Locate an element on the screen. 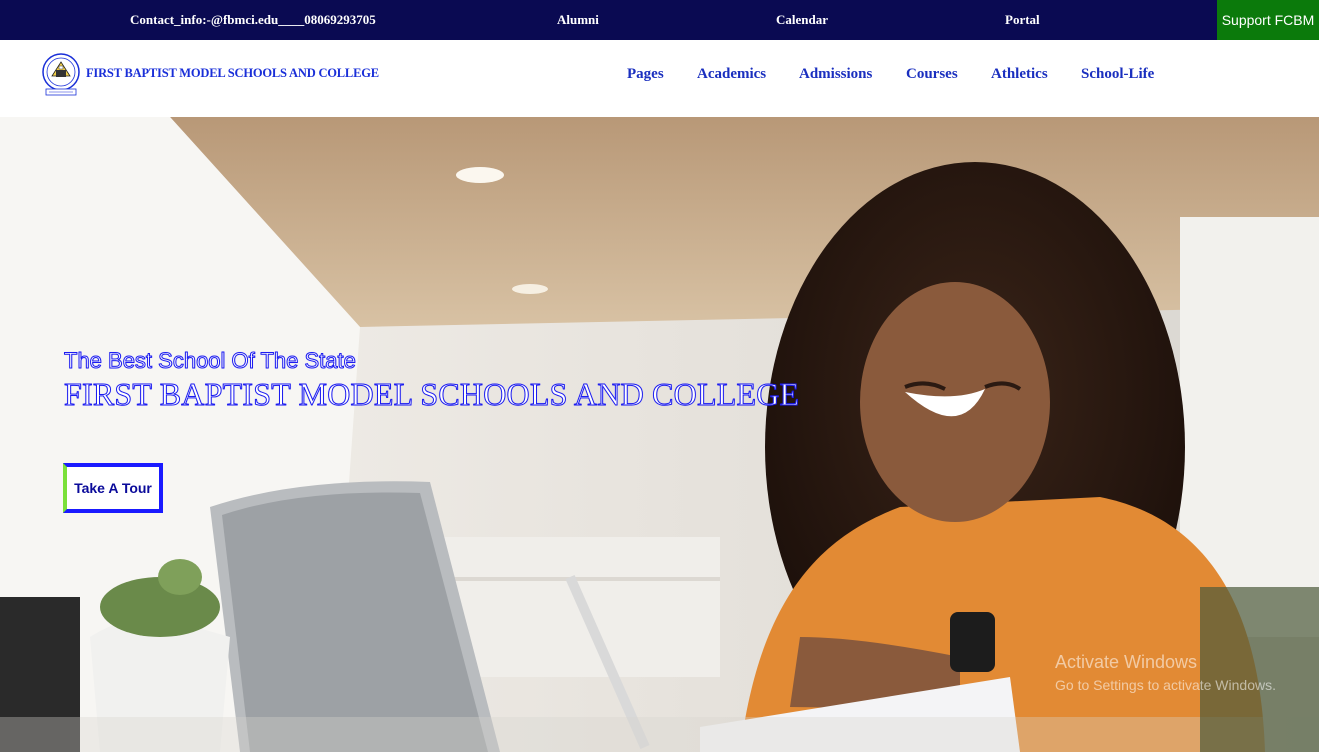  take-a-tour-button: Take A Tour is located at coordinates (113, 488).